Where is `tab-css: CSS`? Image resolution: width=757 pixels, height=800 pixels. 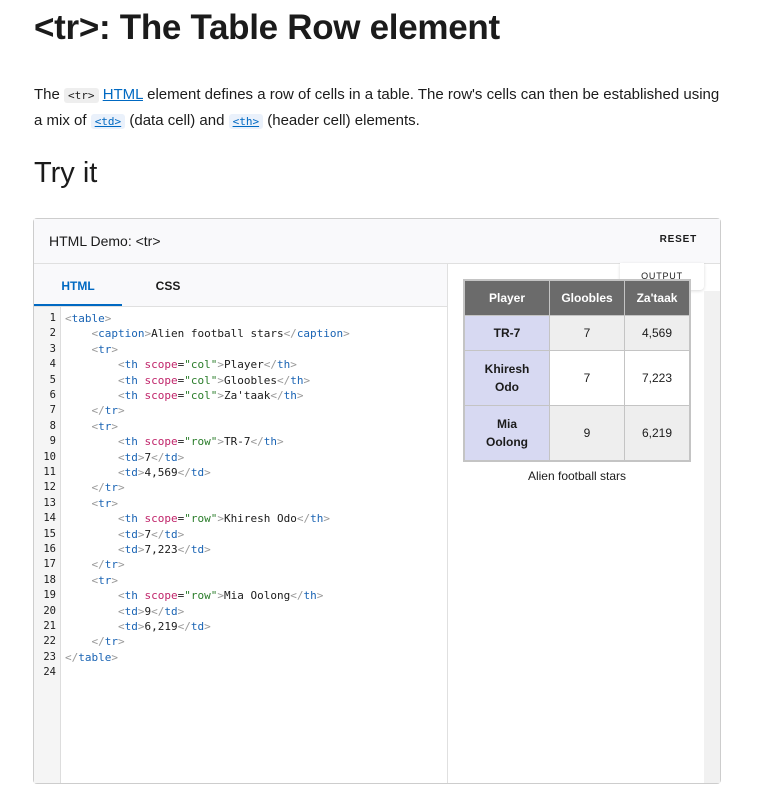 tab-css: CSS is located at coordinates (168, 285).